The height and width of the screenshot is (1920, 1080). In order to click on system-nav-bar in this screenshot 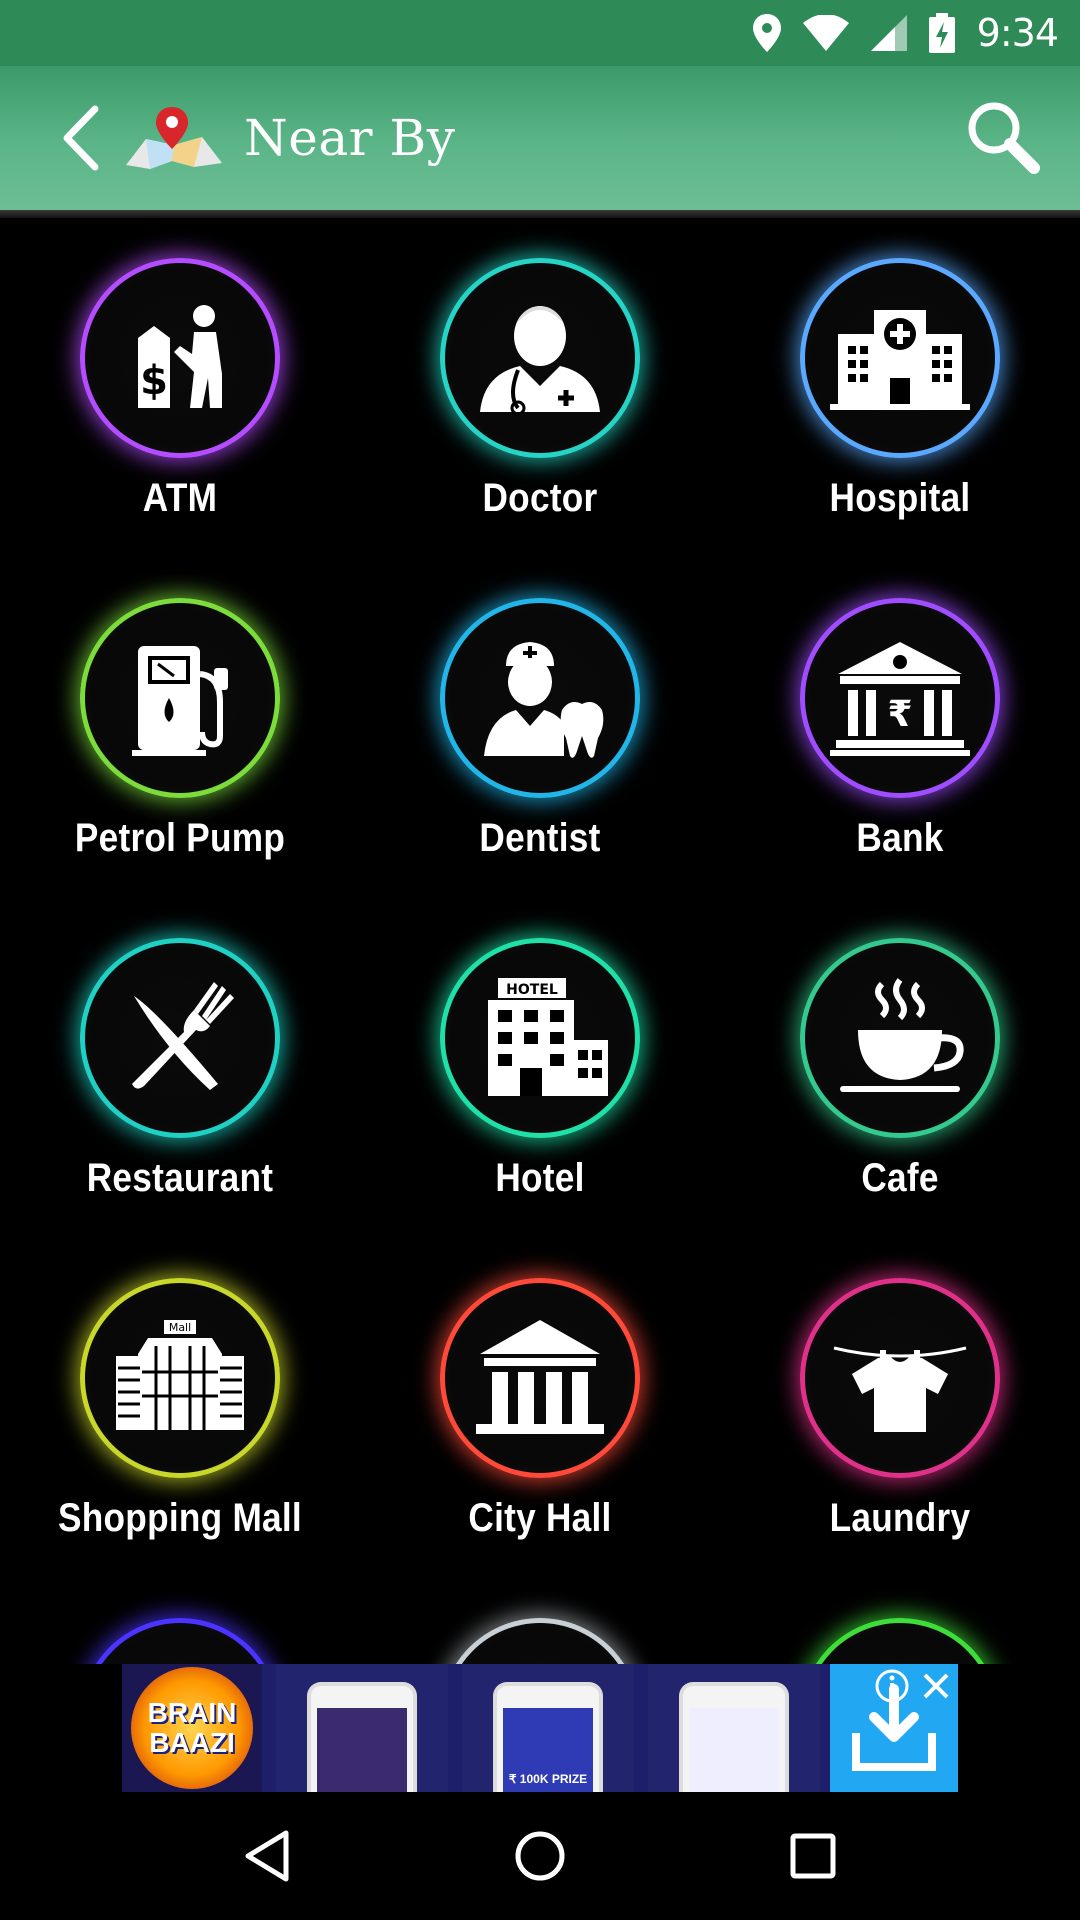, I will do `click(540, 1856)`.